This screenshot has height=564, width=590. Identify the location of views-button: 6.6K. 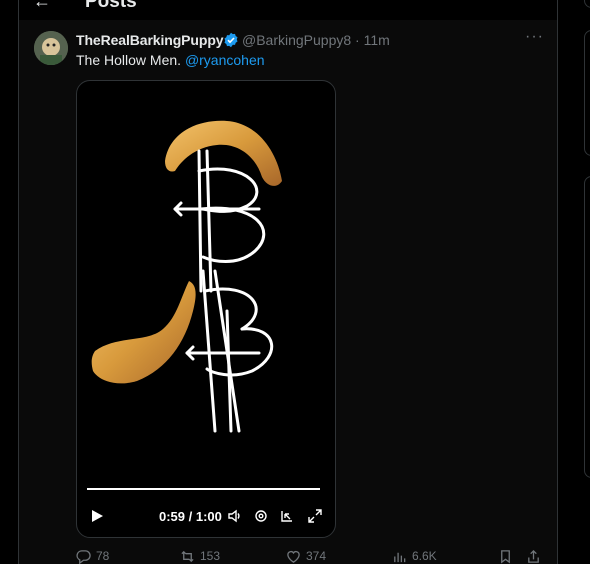
(414, 556).